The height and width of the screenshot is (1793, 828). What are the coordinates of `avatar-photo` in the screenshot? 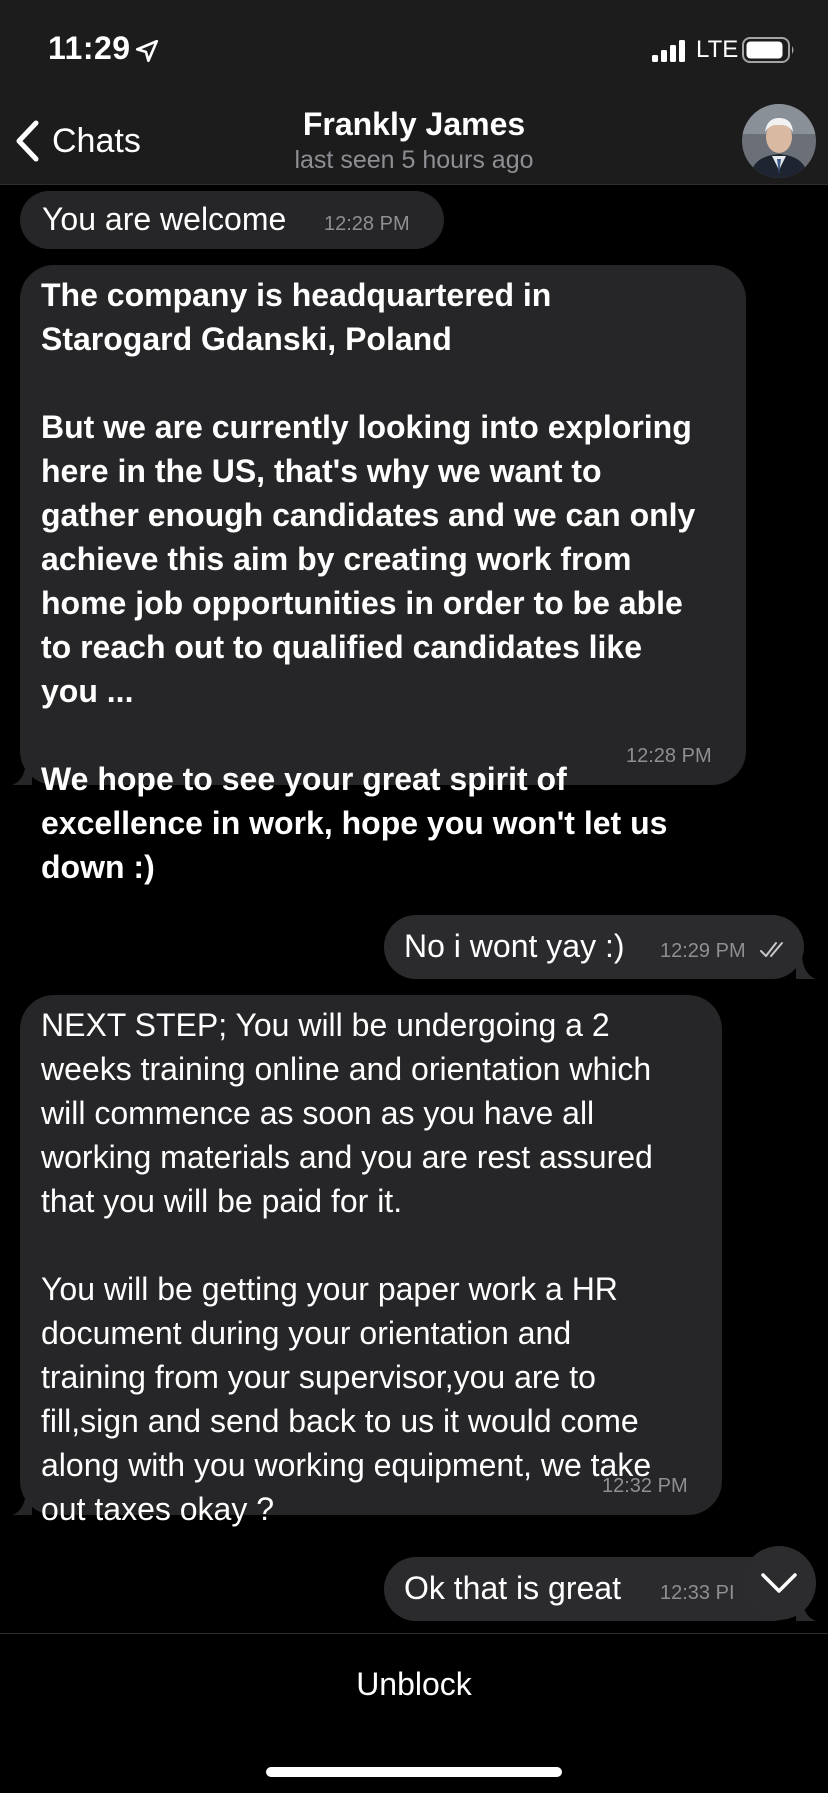 It's located at (779, 141).